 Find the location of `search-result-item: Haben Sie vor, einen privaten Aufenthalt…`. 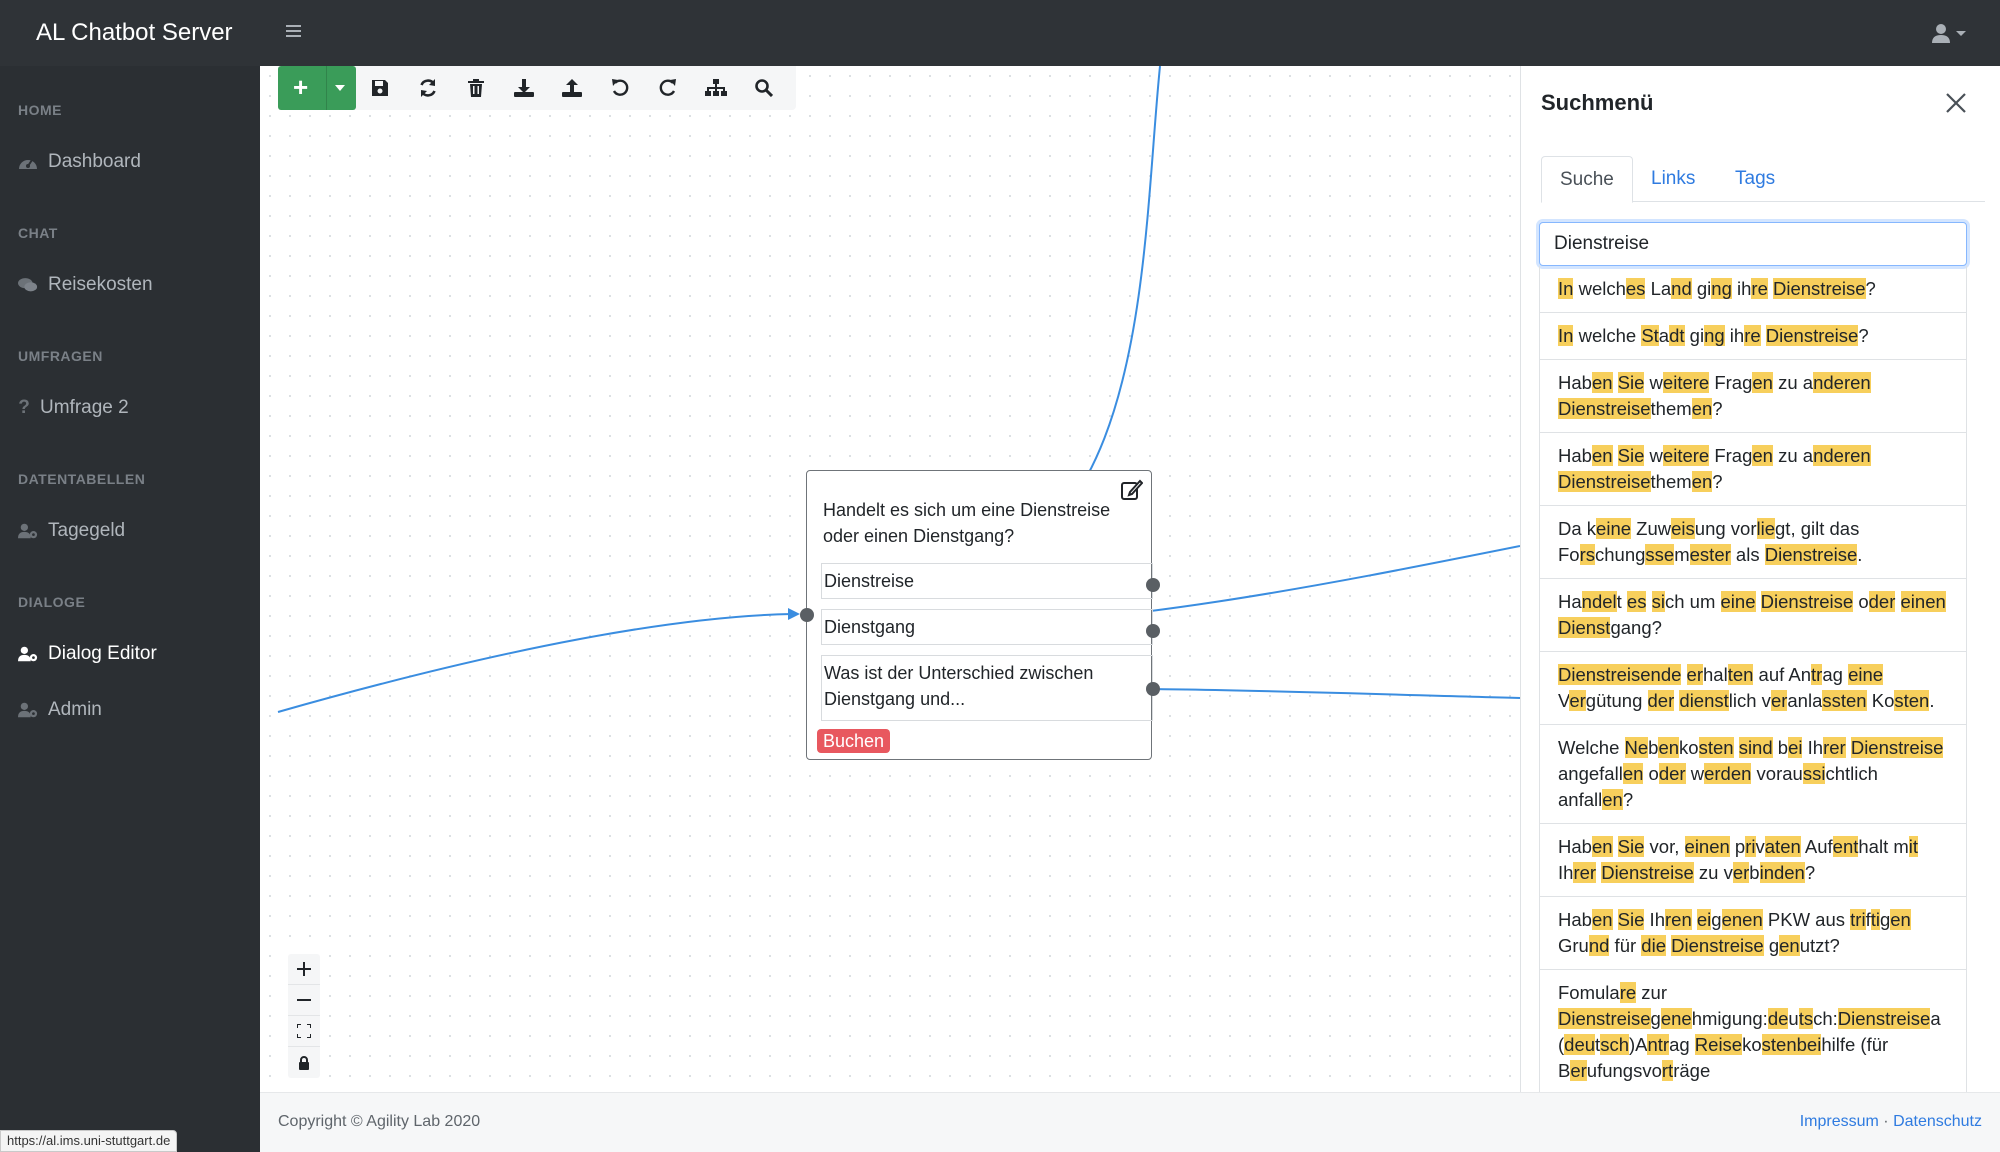

search-result-item: Haben Sie vor, einen privaten Aufenthalt… is located at coordinates (1753, 860).